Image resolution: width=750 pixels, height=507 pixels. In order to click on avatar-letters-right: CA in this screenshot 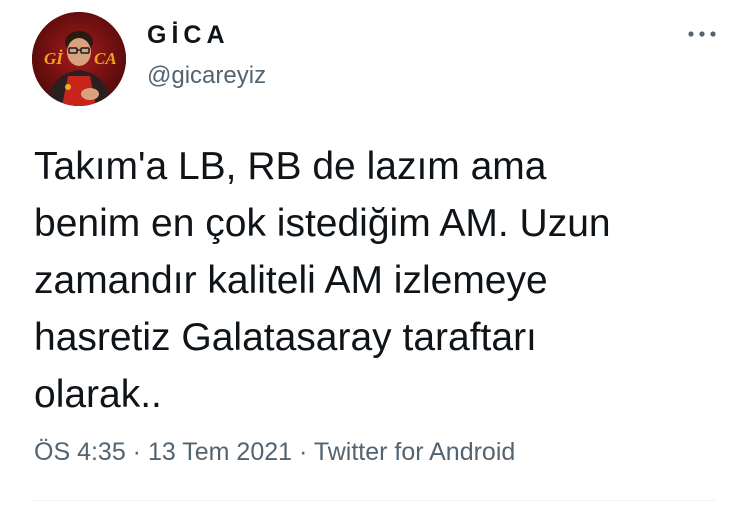, I will do `click(105, 58)`.